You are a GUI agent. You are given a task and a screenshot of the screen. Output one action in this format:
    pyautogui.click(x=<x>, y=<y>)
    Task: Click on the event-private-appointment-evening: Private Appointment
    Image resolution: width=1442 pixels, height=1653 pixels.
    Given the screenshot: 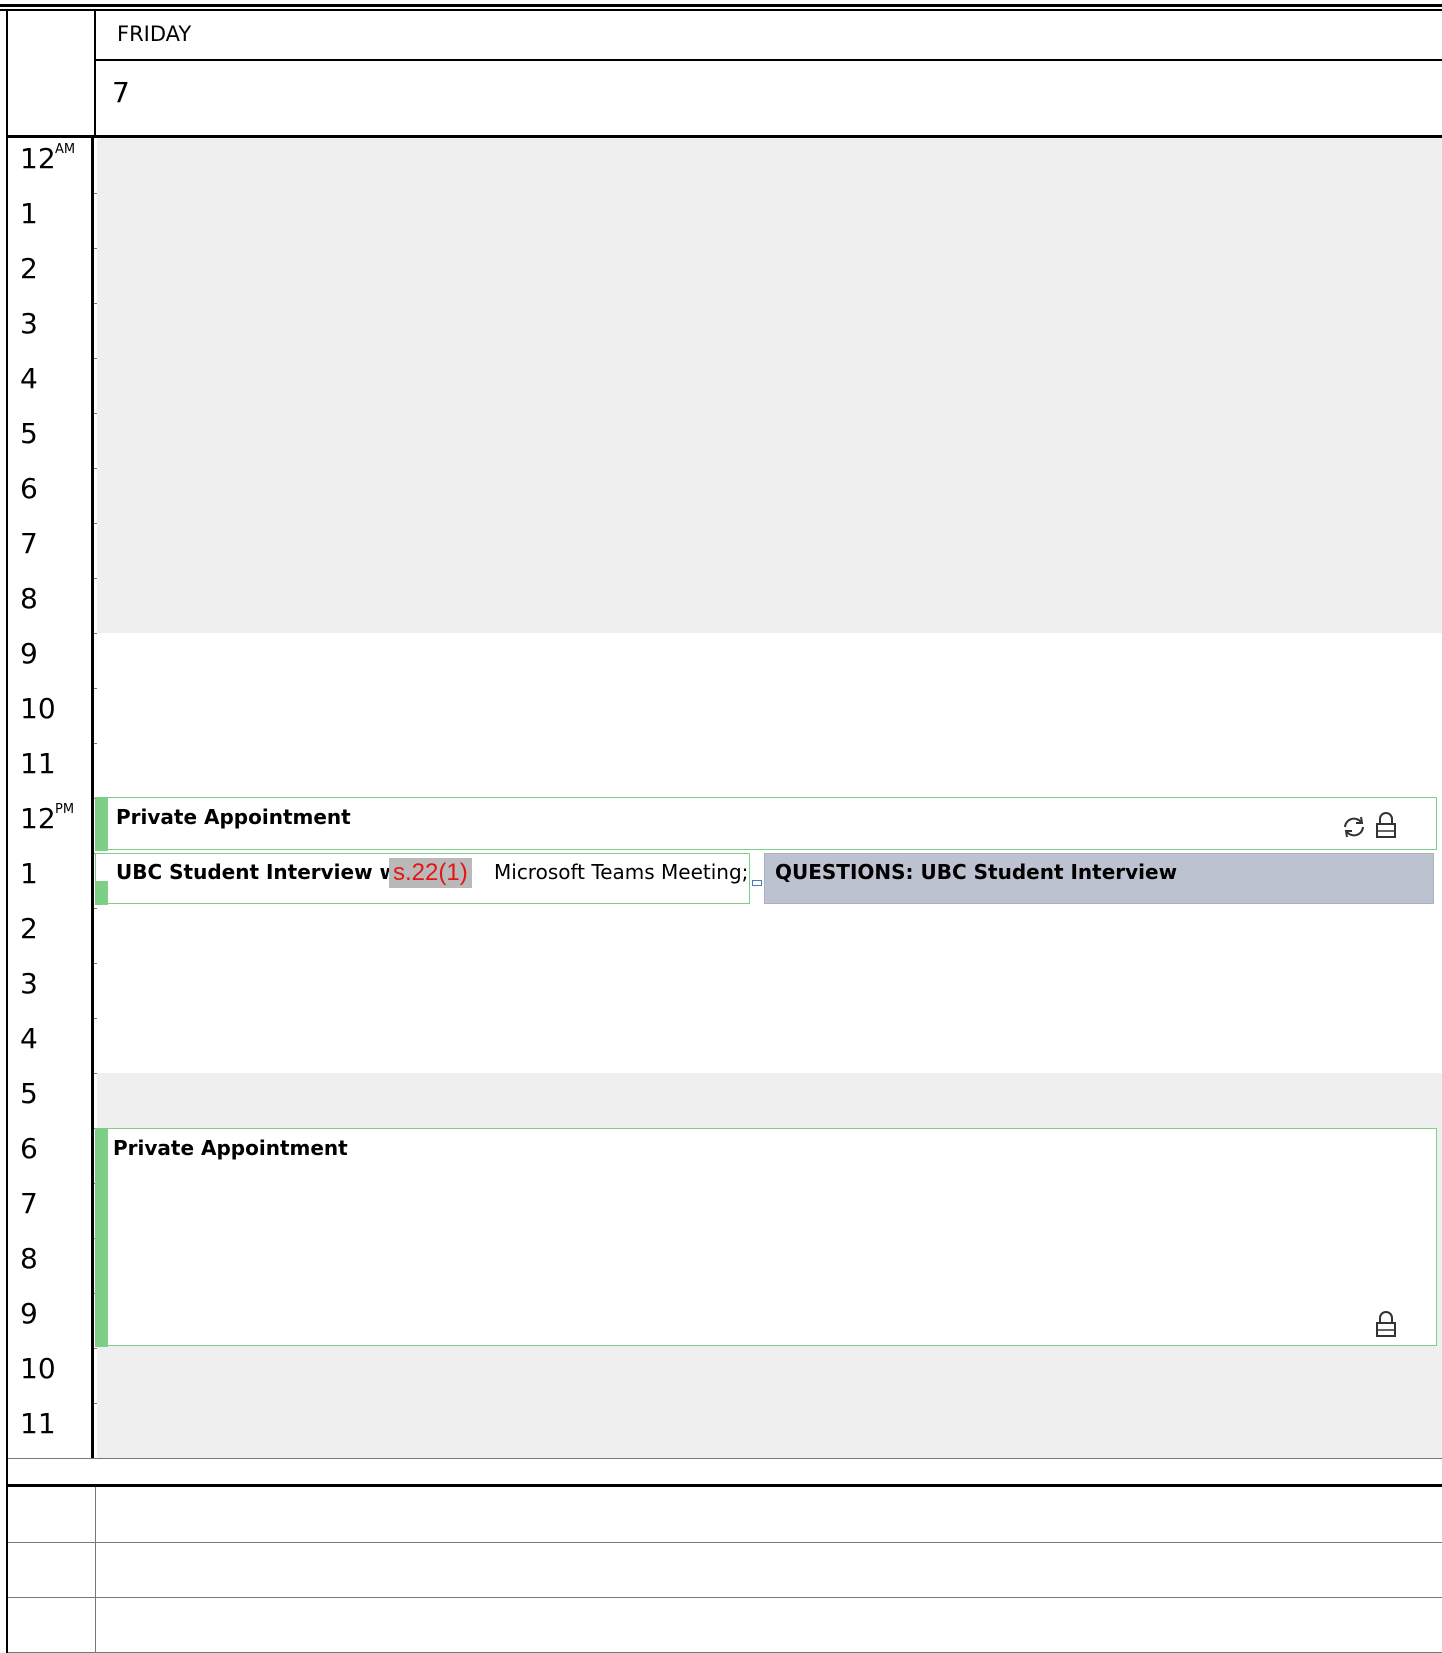 What is the action you would take?
    pyautogui.click(x=765, y=1237)
    